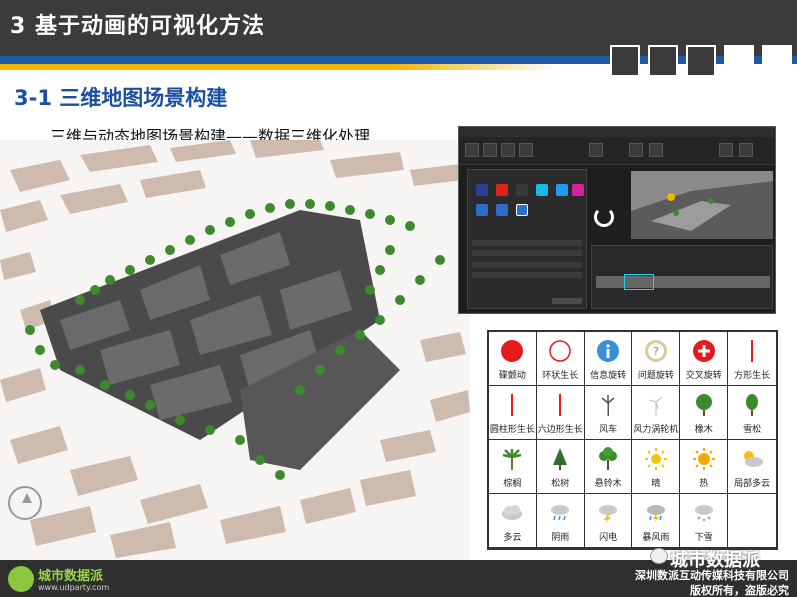 The image size is (797, 597). Describe the element at coordinates (512, 483) in the screenshot. I see `icon-cell-label: 棕榈` at that location.